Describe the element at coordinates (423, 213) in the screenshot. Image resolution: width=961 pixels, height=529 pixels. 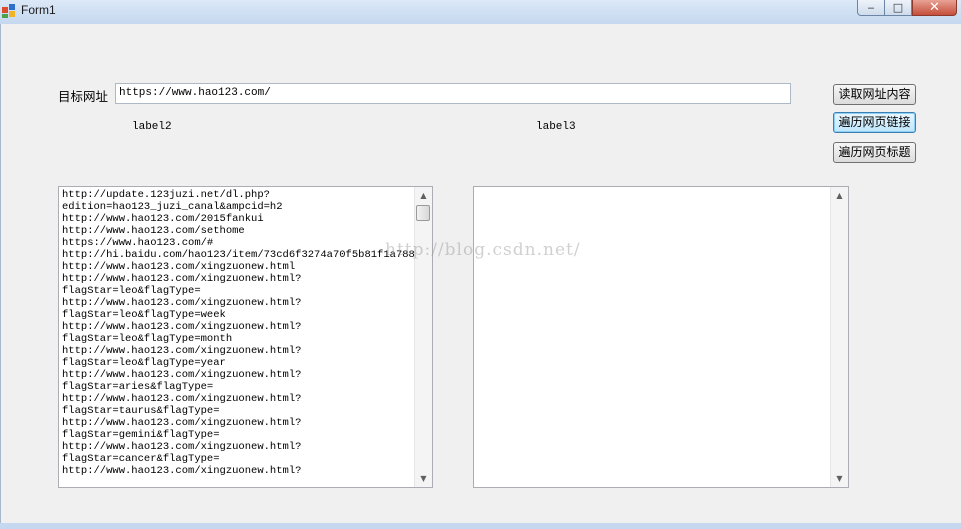
I see `scroll-thumb` at that location.